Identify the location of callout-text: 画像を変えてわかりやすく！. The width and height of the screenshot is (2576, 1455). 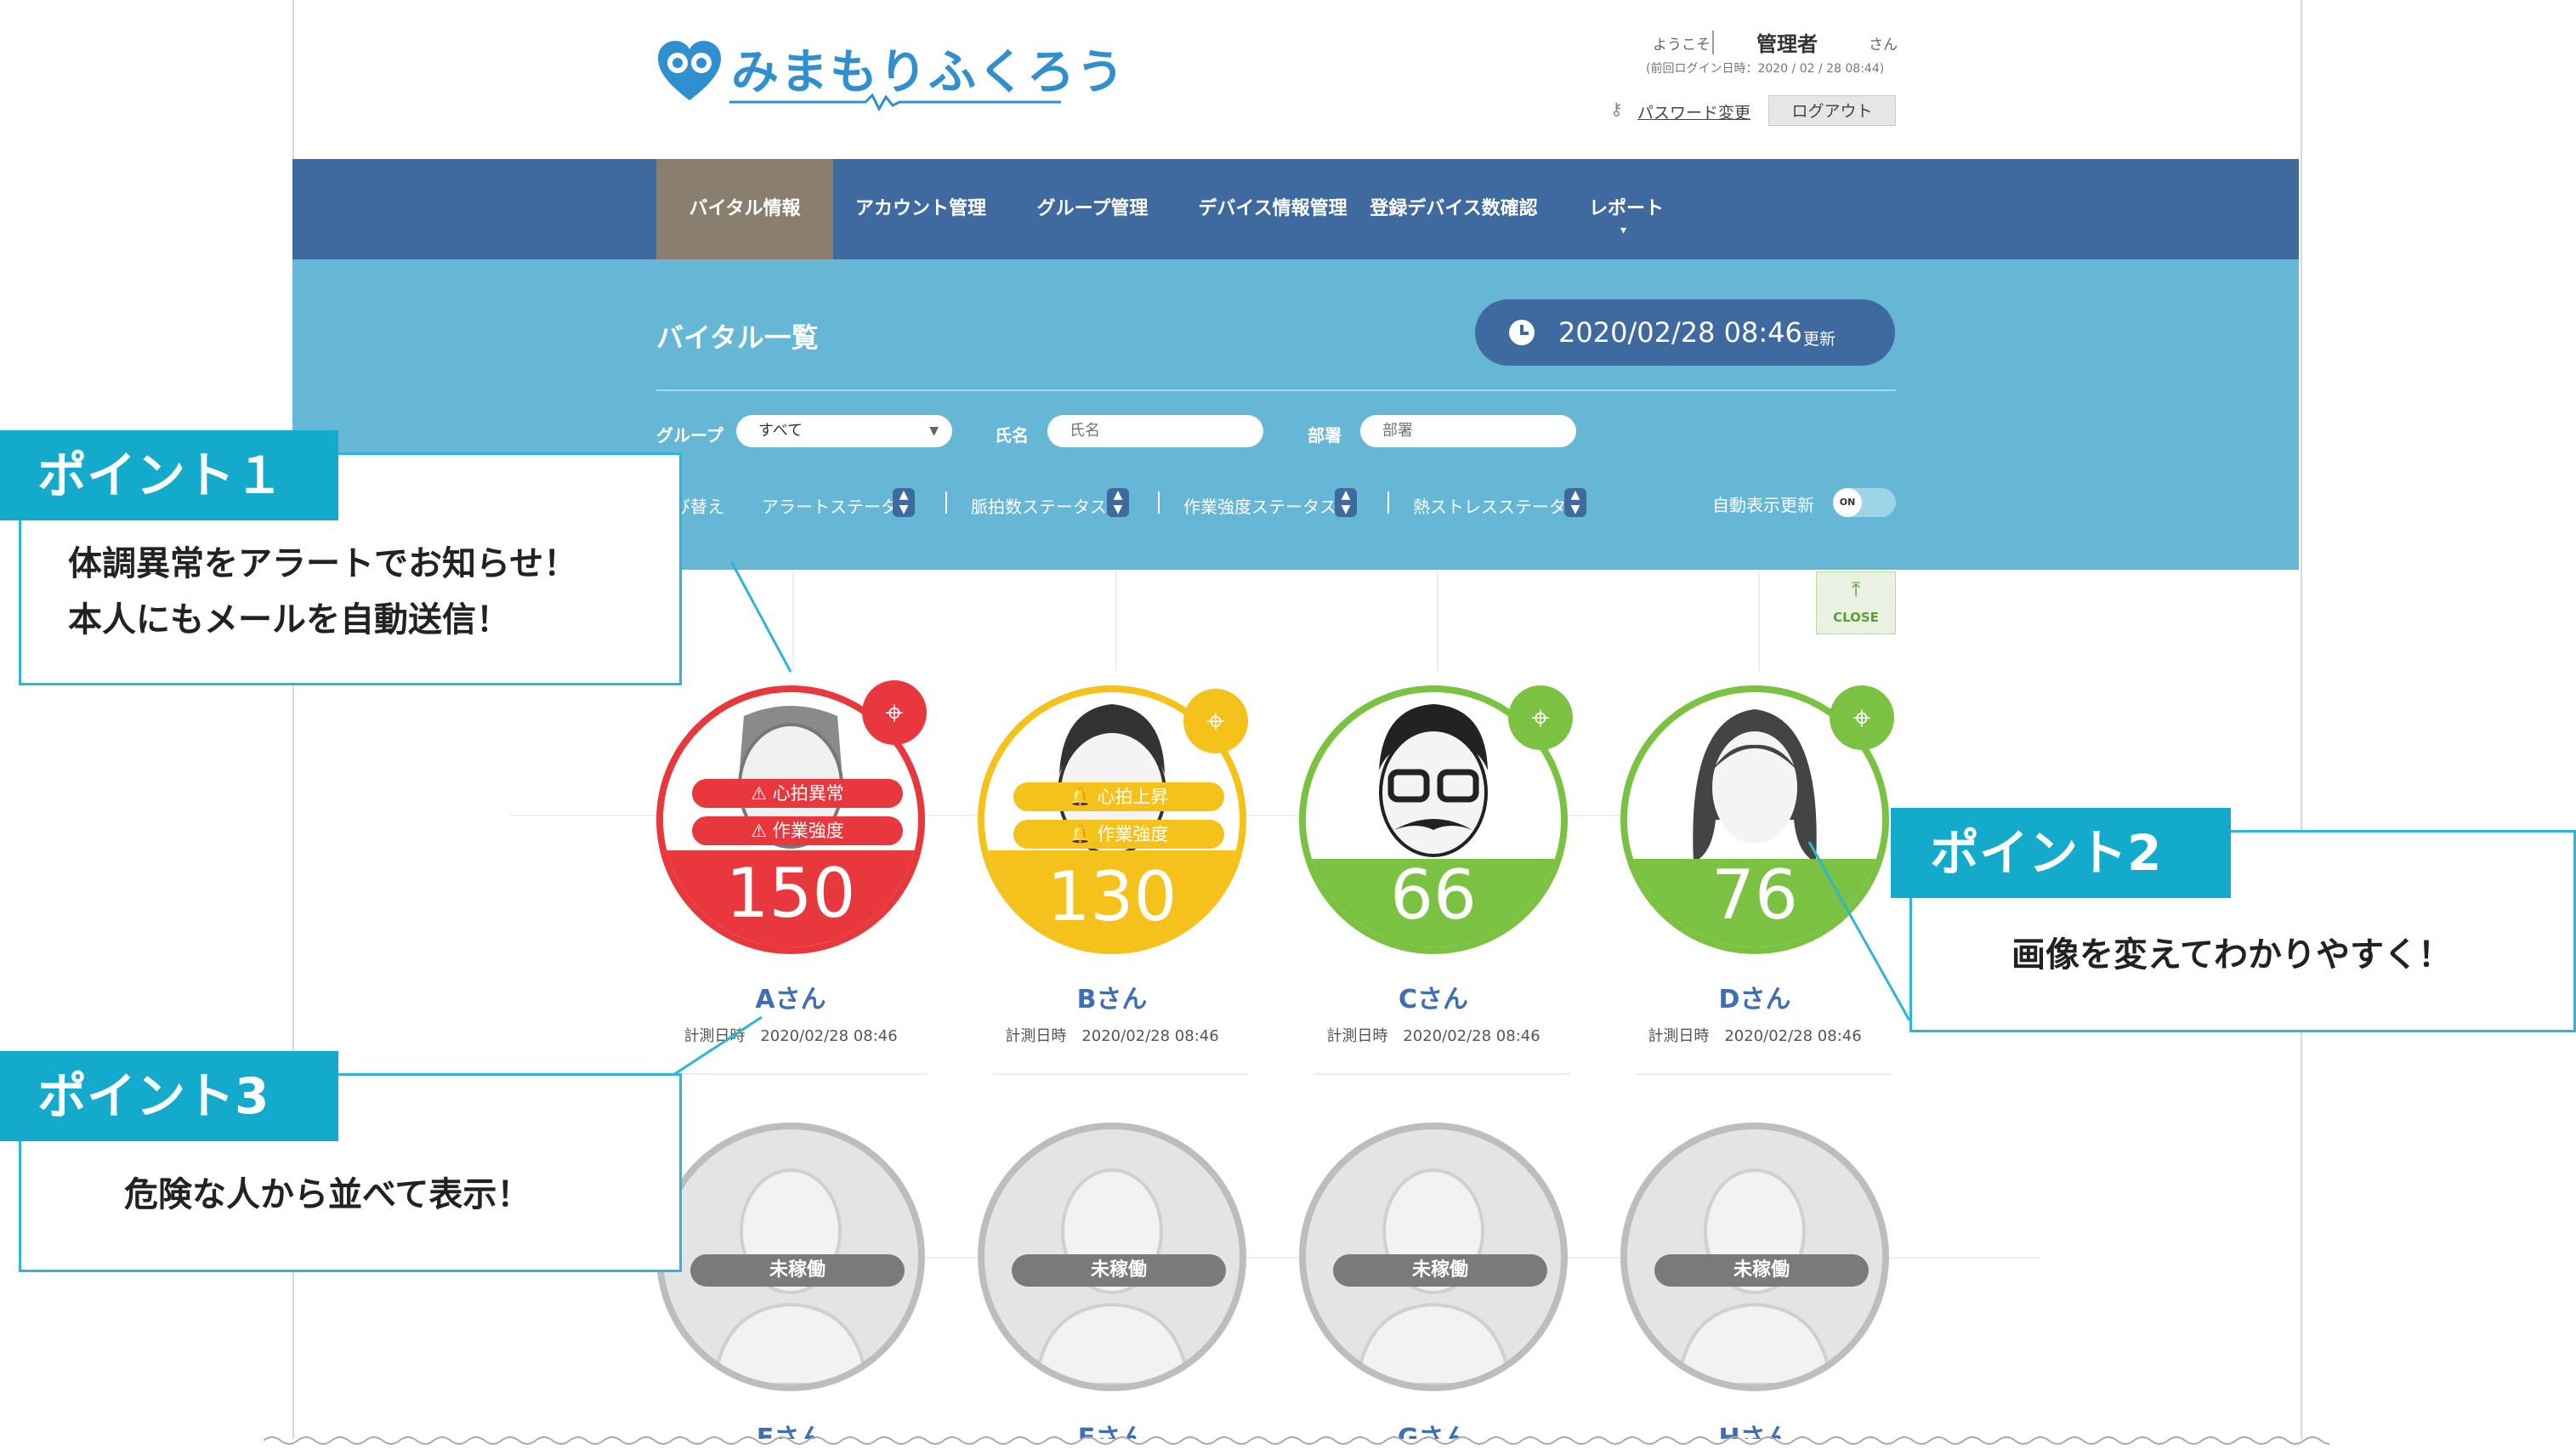
(2231, 955).